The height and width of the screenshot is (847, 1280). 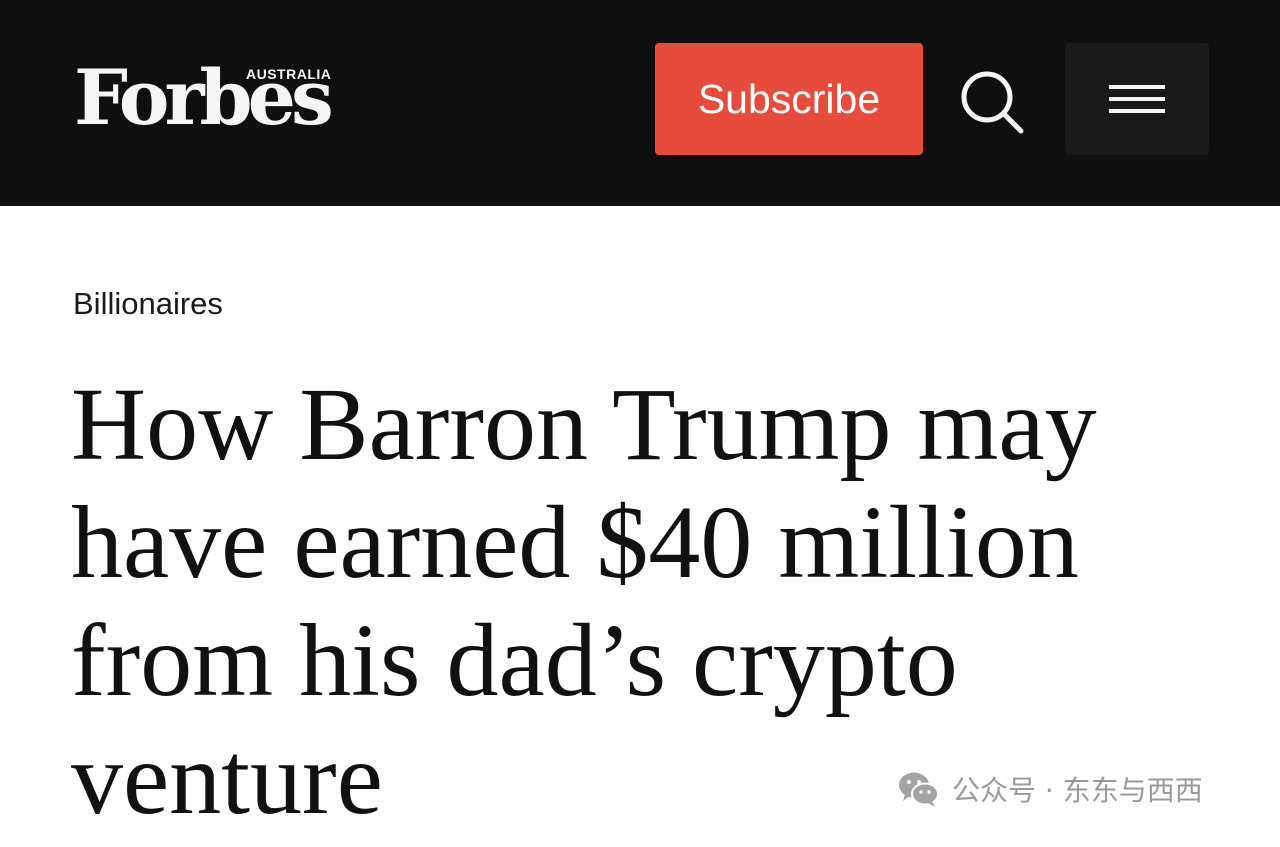 What do you see at coordinates (148, 304) in the screenshot?
I see `category-link: Billionaires` at bounding box center [148, 304].